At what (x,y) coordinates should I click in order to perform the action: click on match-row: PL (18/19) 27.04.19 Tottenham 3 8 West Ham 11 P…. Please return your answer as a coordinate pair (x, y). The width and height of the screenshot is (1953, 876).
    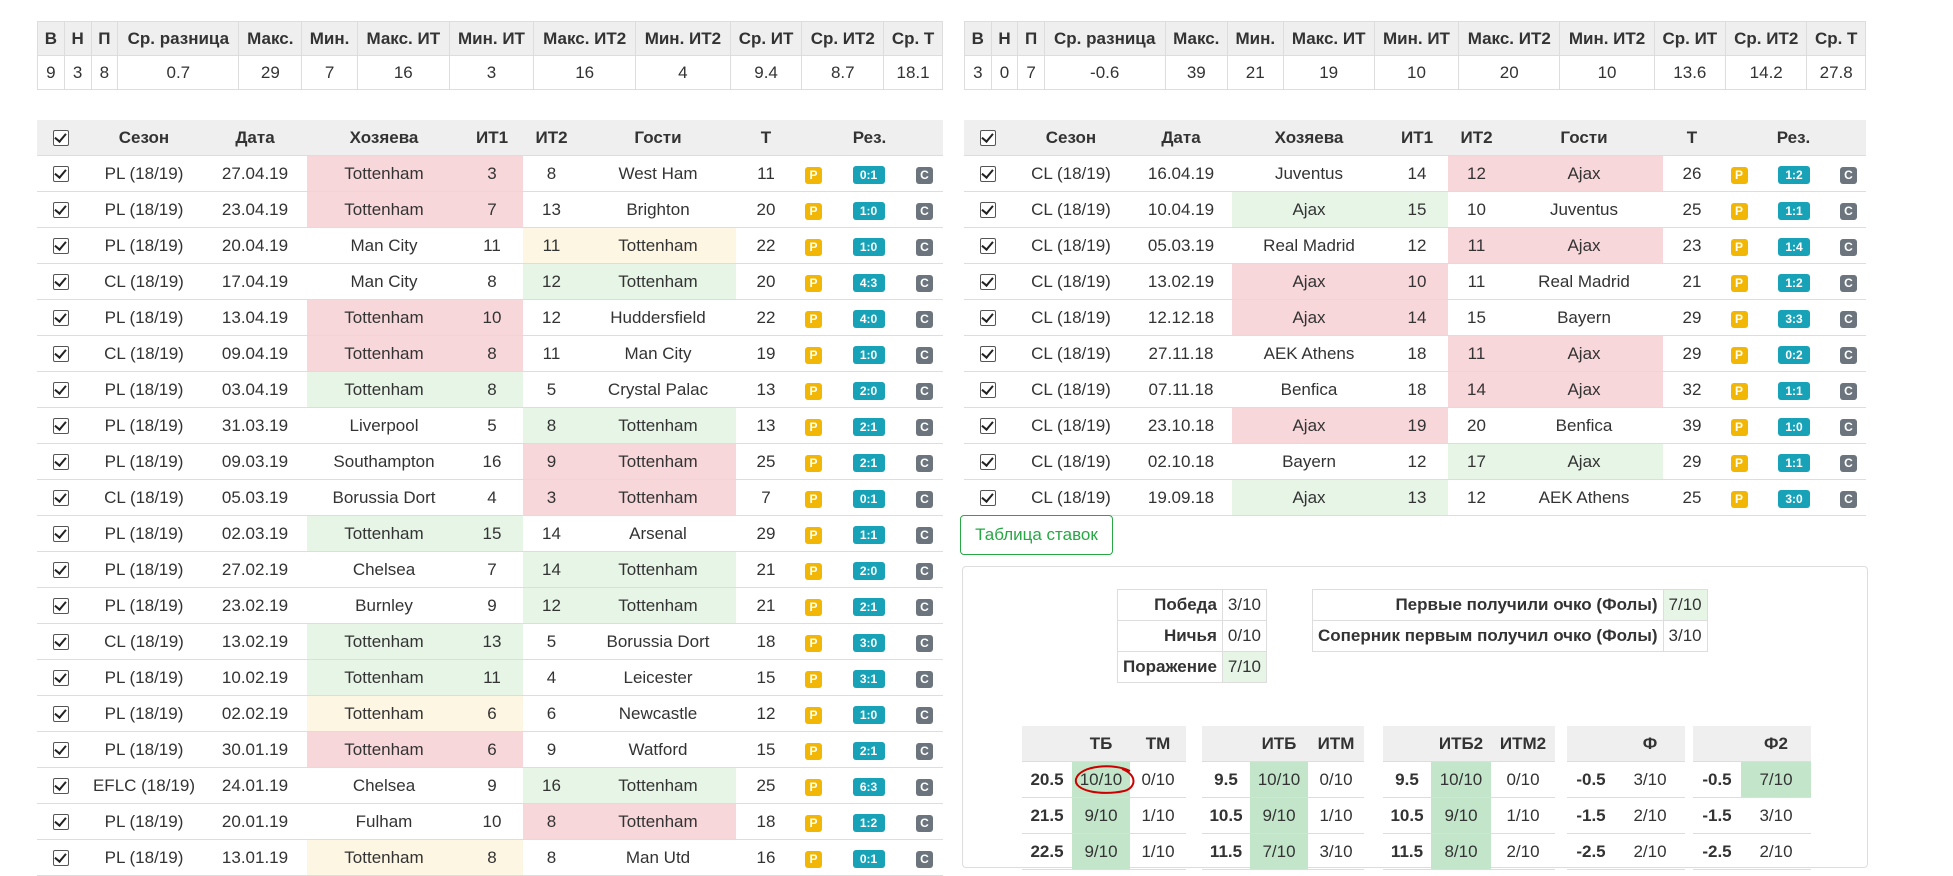
    Looking at the image, I should click on (490, 173).